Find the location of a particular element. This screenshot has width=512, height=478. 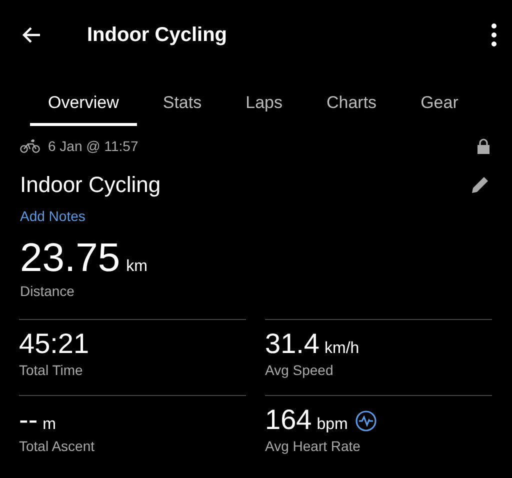

activity-name: Indoor Cycling is located at coordinates (91, 185).